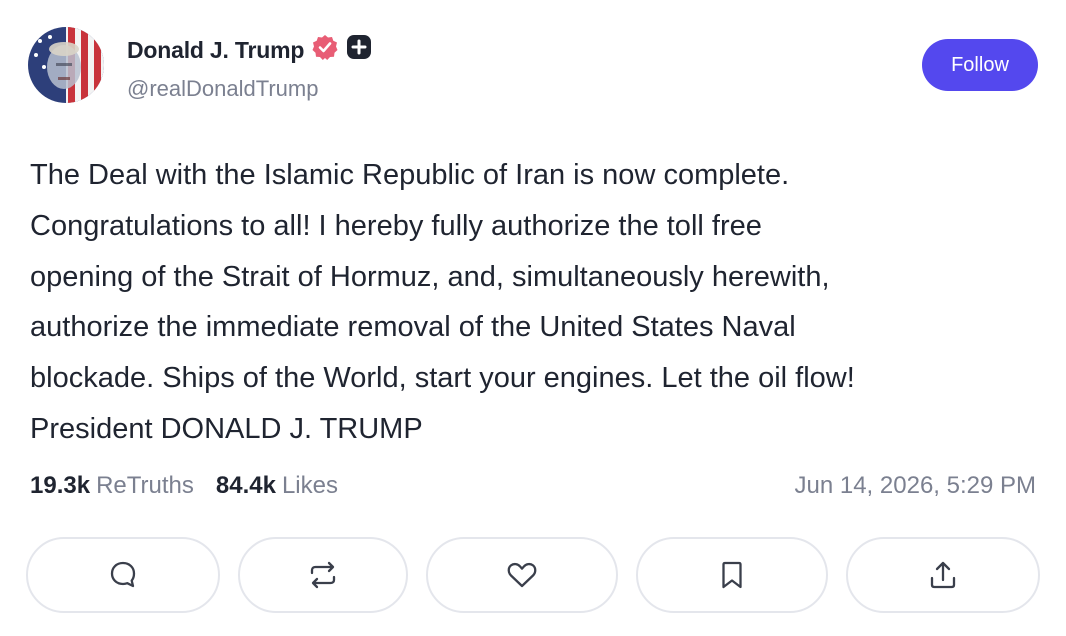  Describe the element at coordinates (359, 50) in the screenshot. I see `plus-badge-icon` at that location.